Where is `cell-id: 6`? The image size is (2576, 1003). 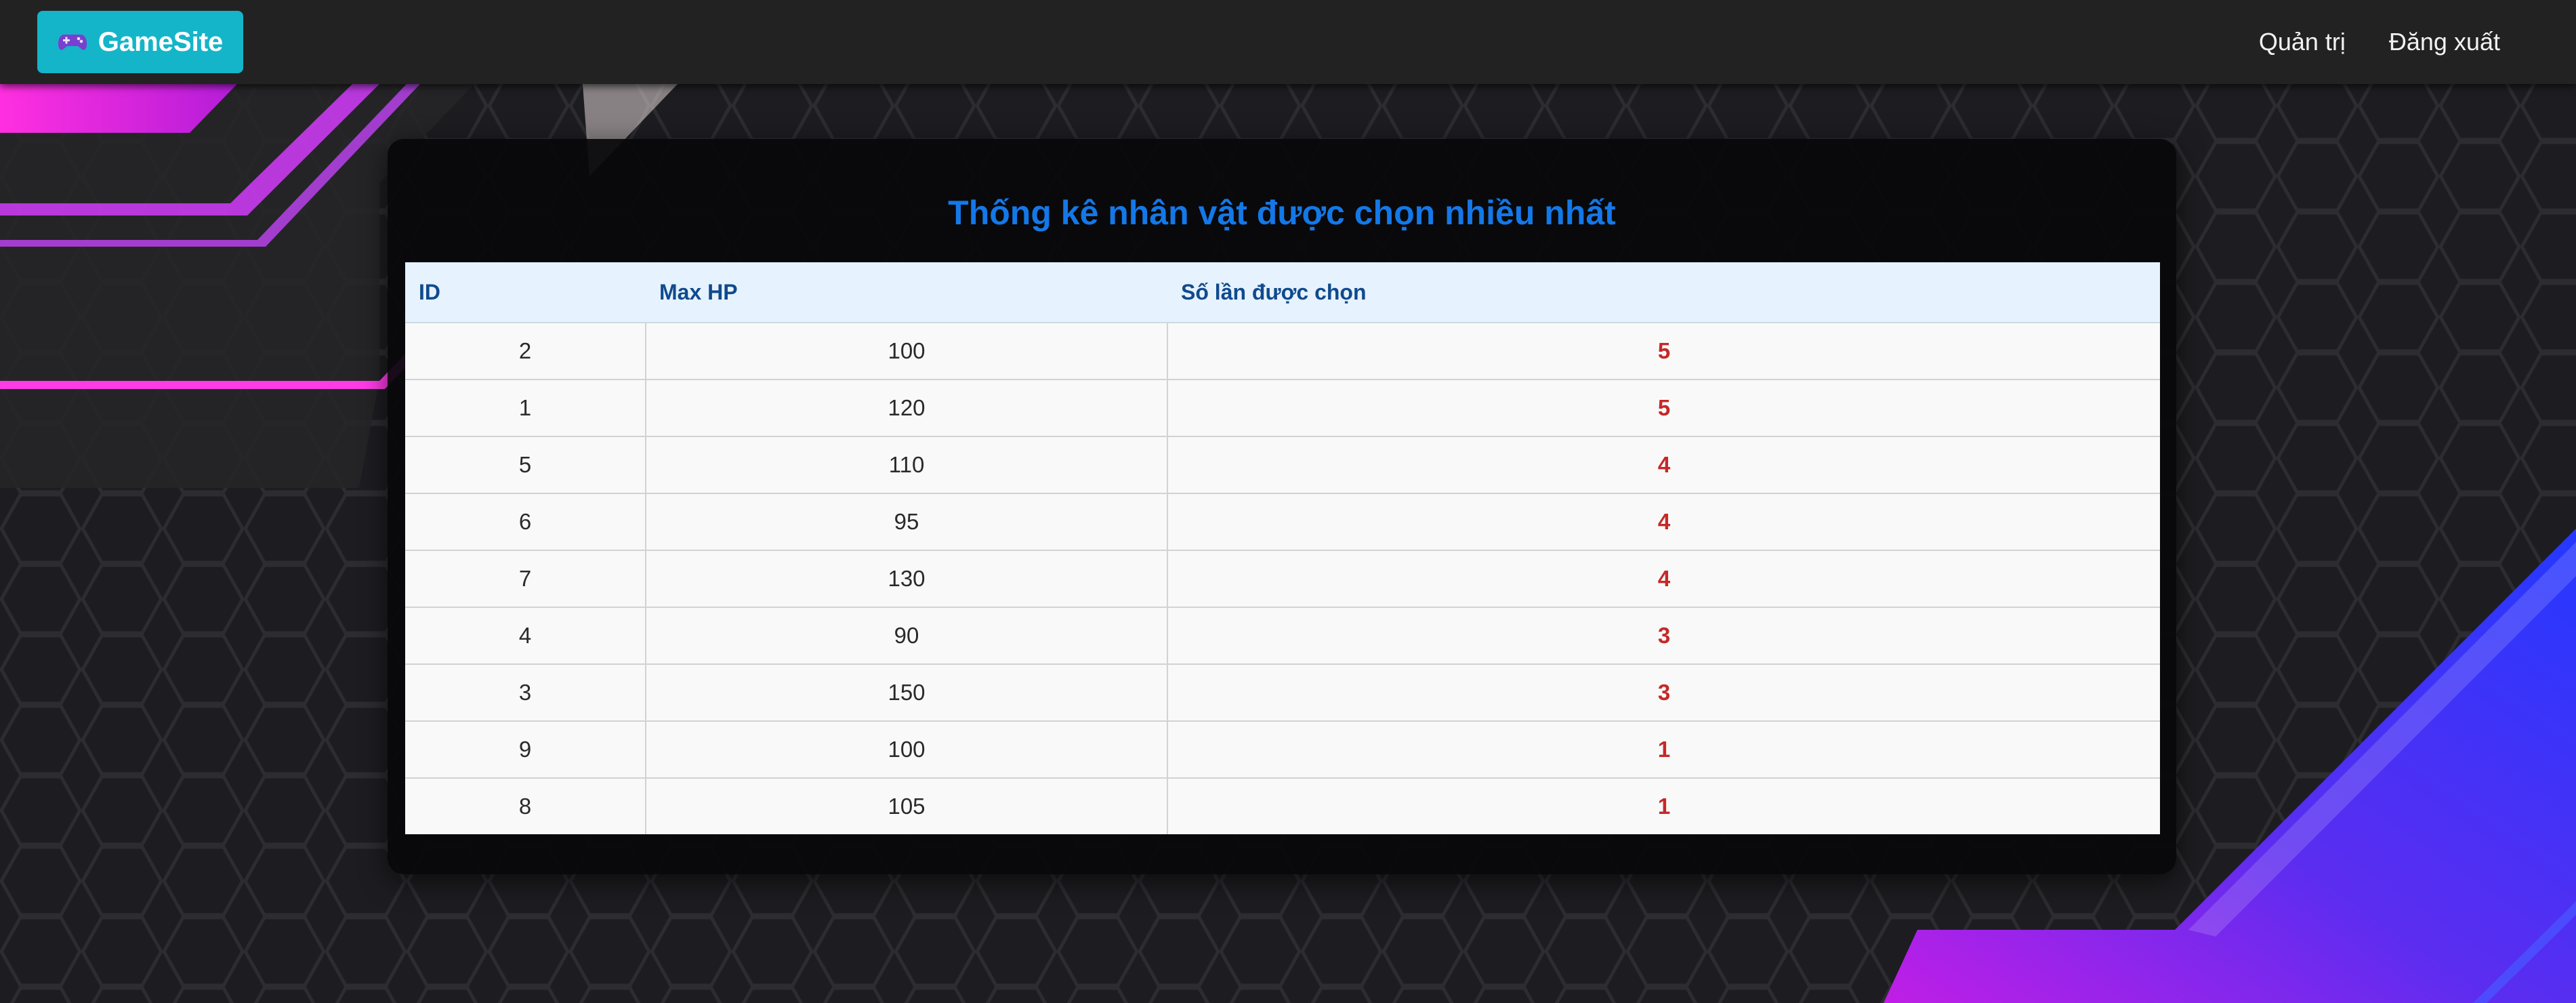 cell-id: 6 is located at coordinates (525, 521).